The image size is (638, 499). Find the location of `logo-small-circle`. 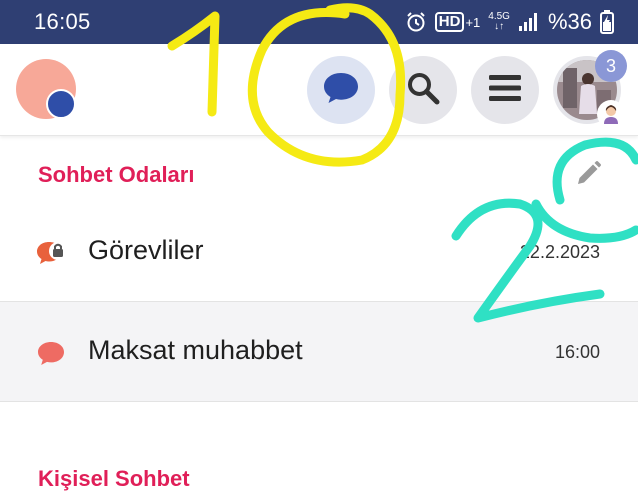

logo-small-circle is located at coordinates (61, 104).